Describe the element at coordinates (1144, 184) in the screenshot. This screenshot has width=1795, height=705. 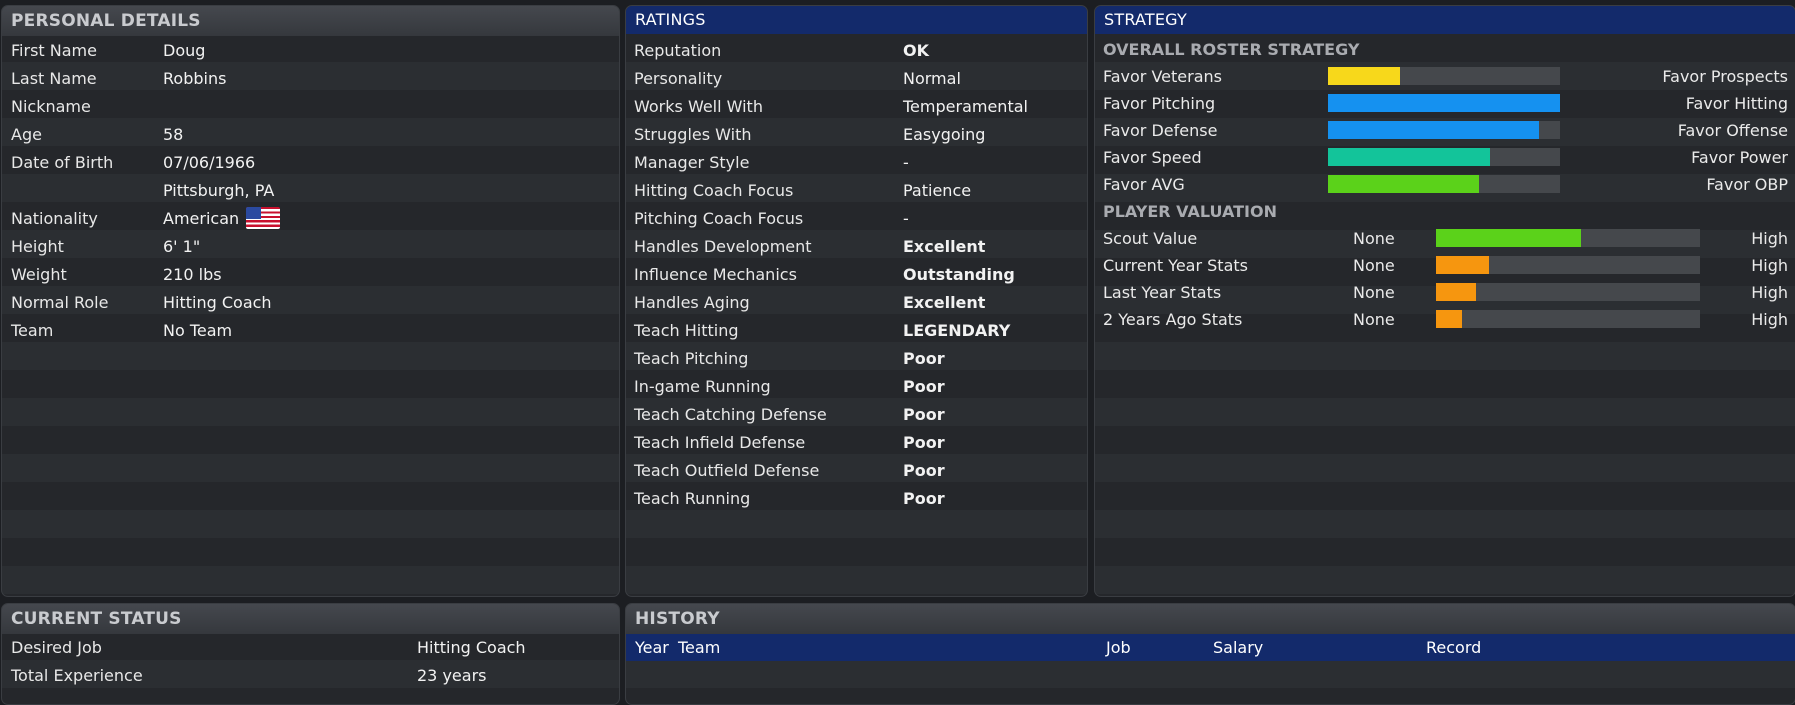
I see `strategy-left-label: Favor AVG` at that location.